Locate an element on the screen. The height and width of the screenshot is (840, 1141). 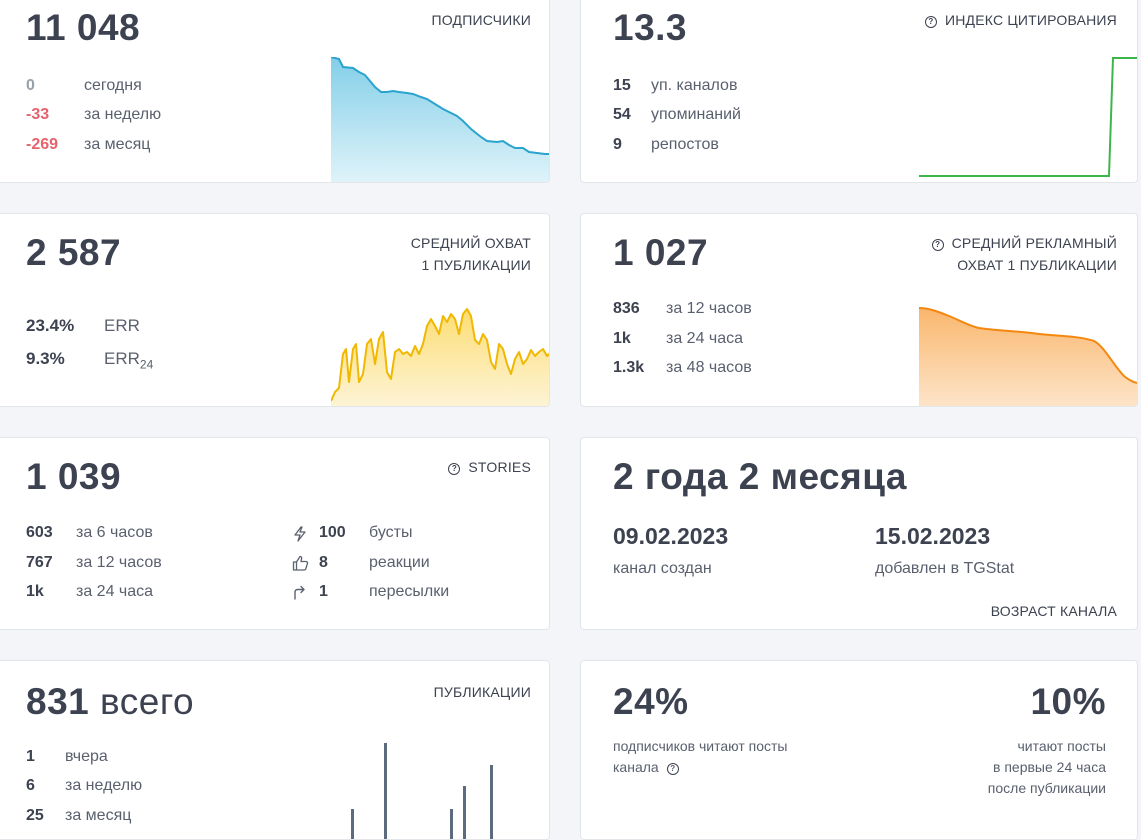
publications-value: 831 всего is located at coordinates (110, 702).